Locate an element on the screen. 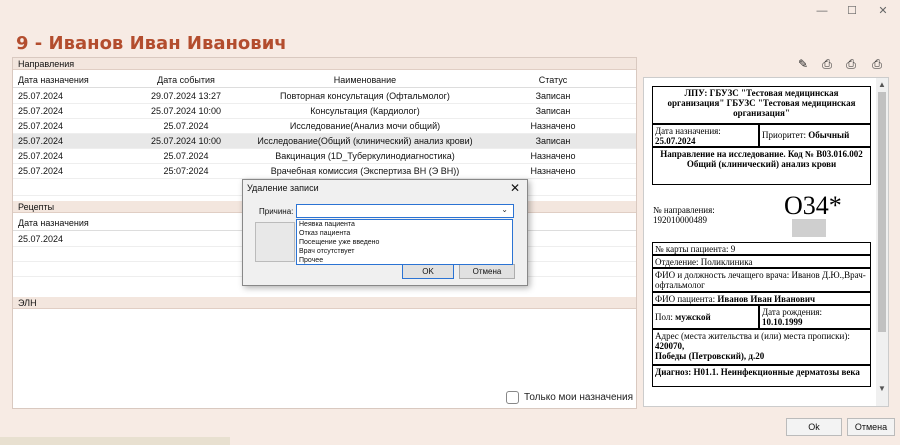 The width and height of the screenshot is (900, 445). cell: Повторная консультация (Офтальмолог) is located at coordinates (365, 96).